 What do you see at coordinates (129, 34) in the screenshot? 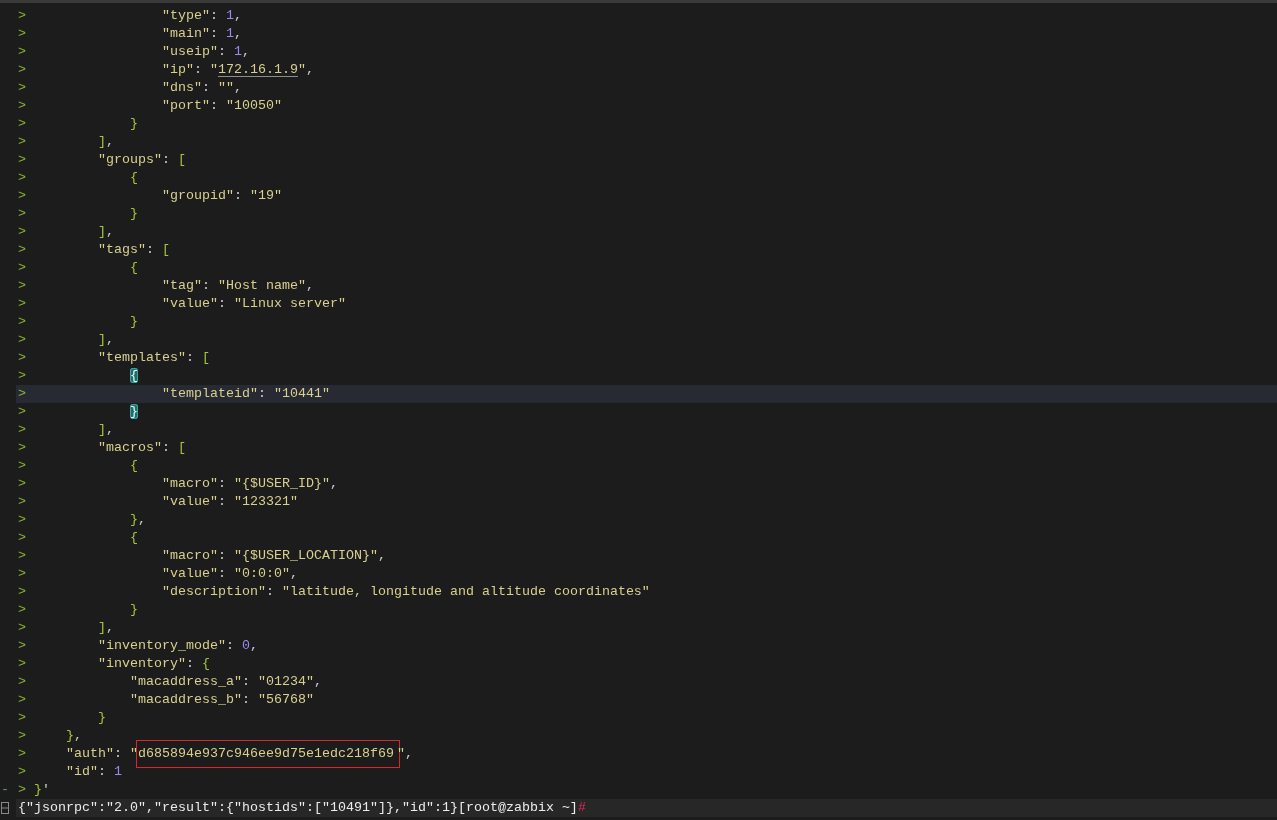
I see `code-line: > "main": 1,` at bounding box center [129, 34].